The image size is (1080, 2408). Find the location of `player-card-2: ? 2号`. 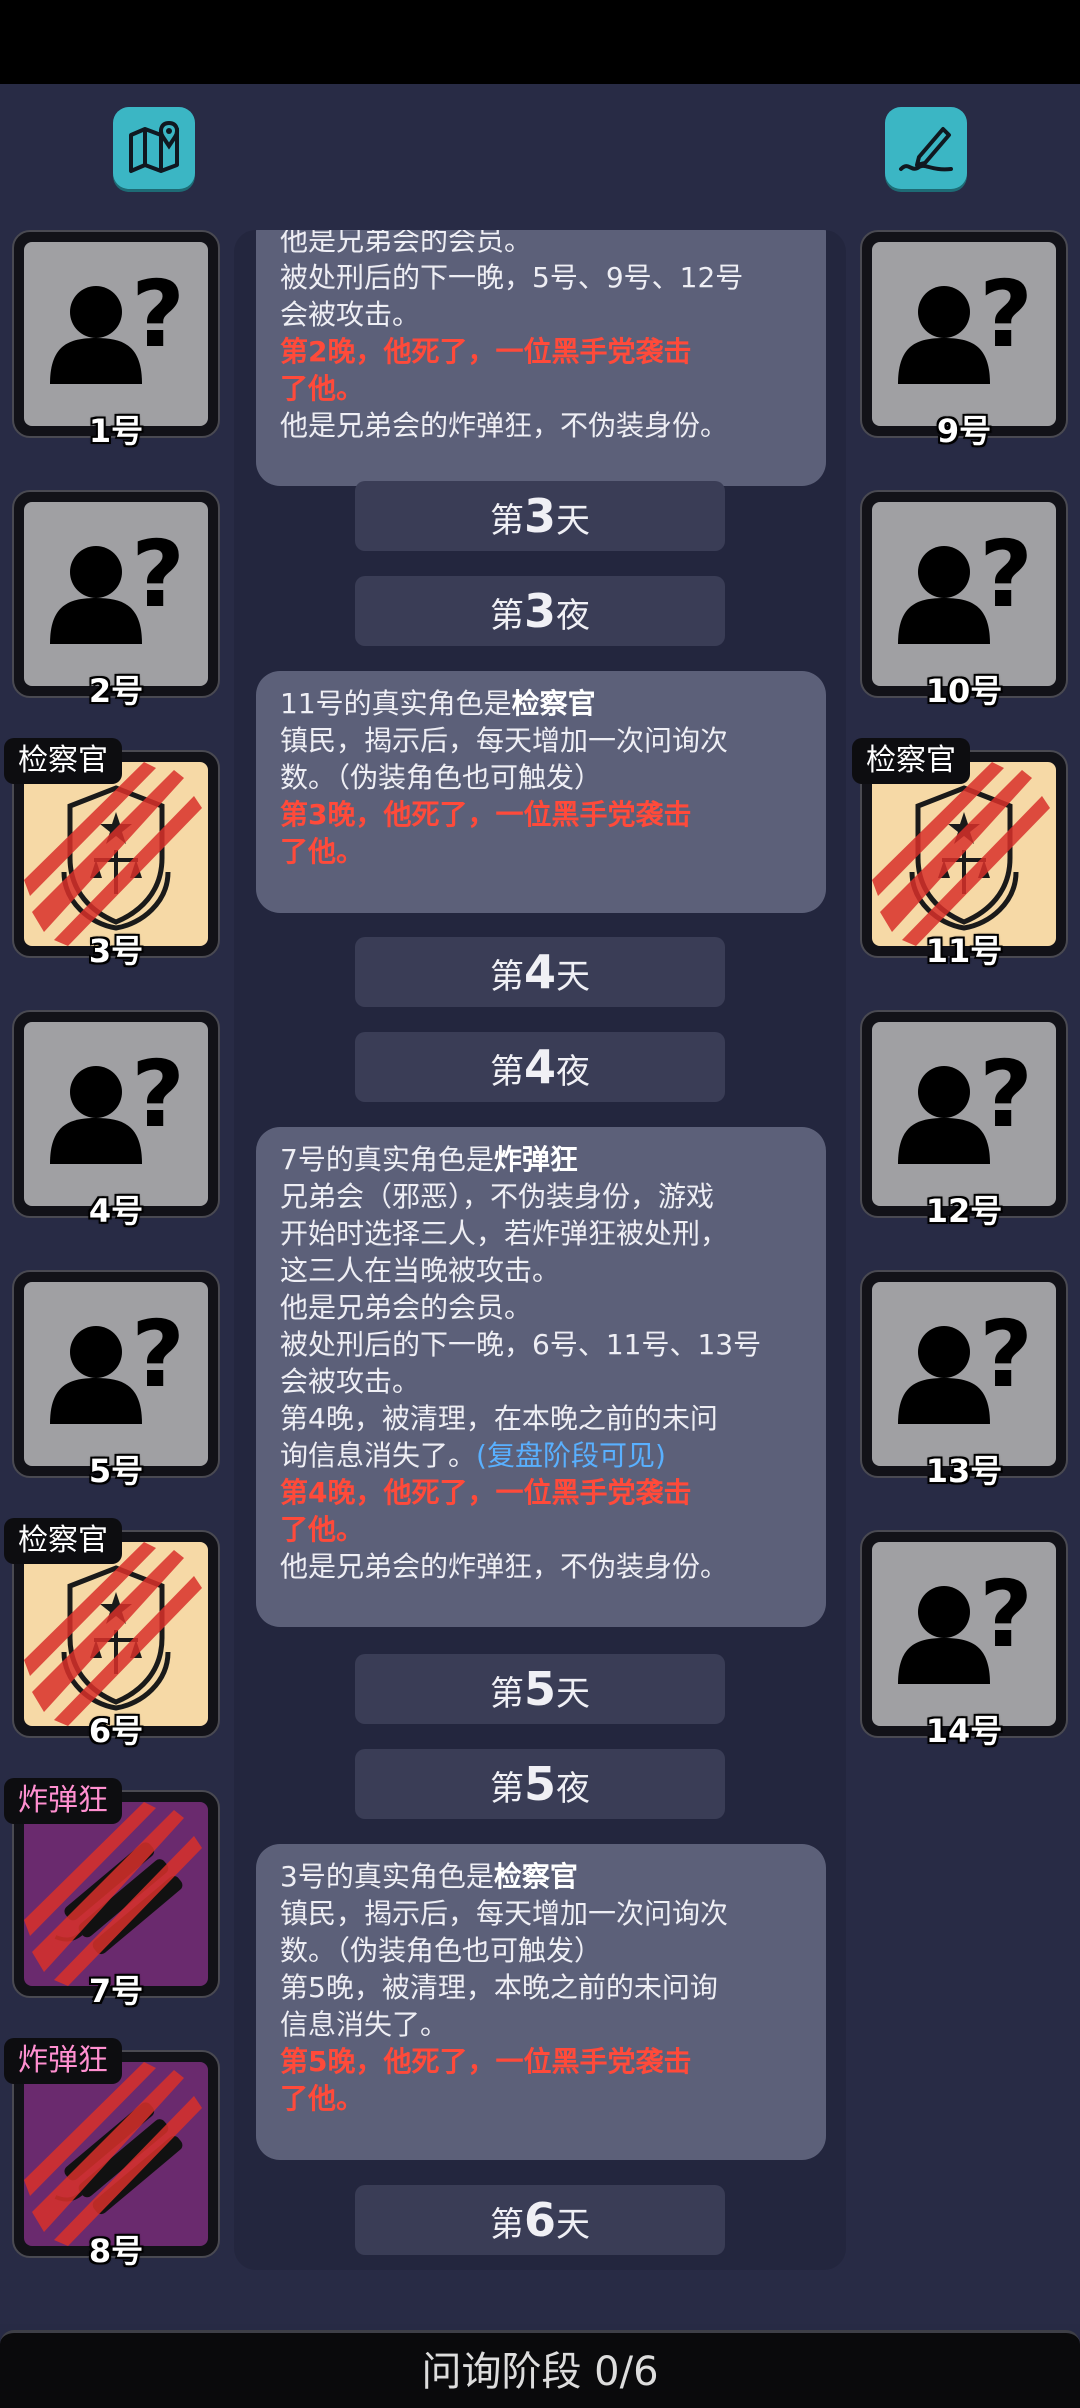

player-card-2: ? 2号 is located at coordinates (116, 600).